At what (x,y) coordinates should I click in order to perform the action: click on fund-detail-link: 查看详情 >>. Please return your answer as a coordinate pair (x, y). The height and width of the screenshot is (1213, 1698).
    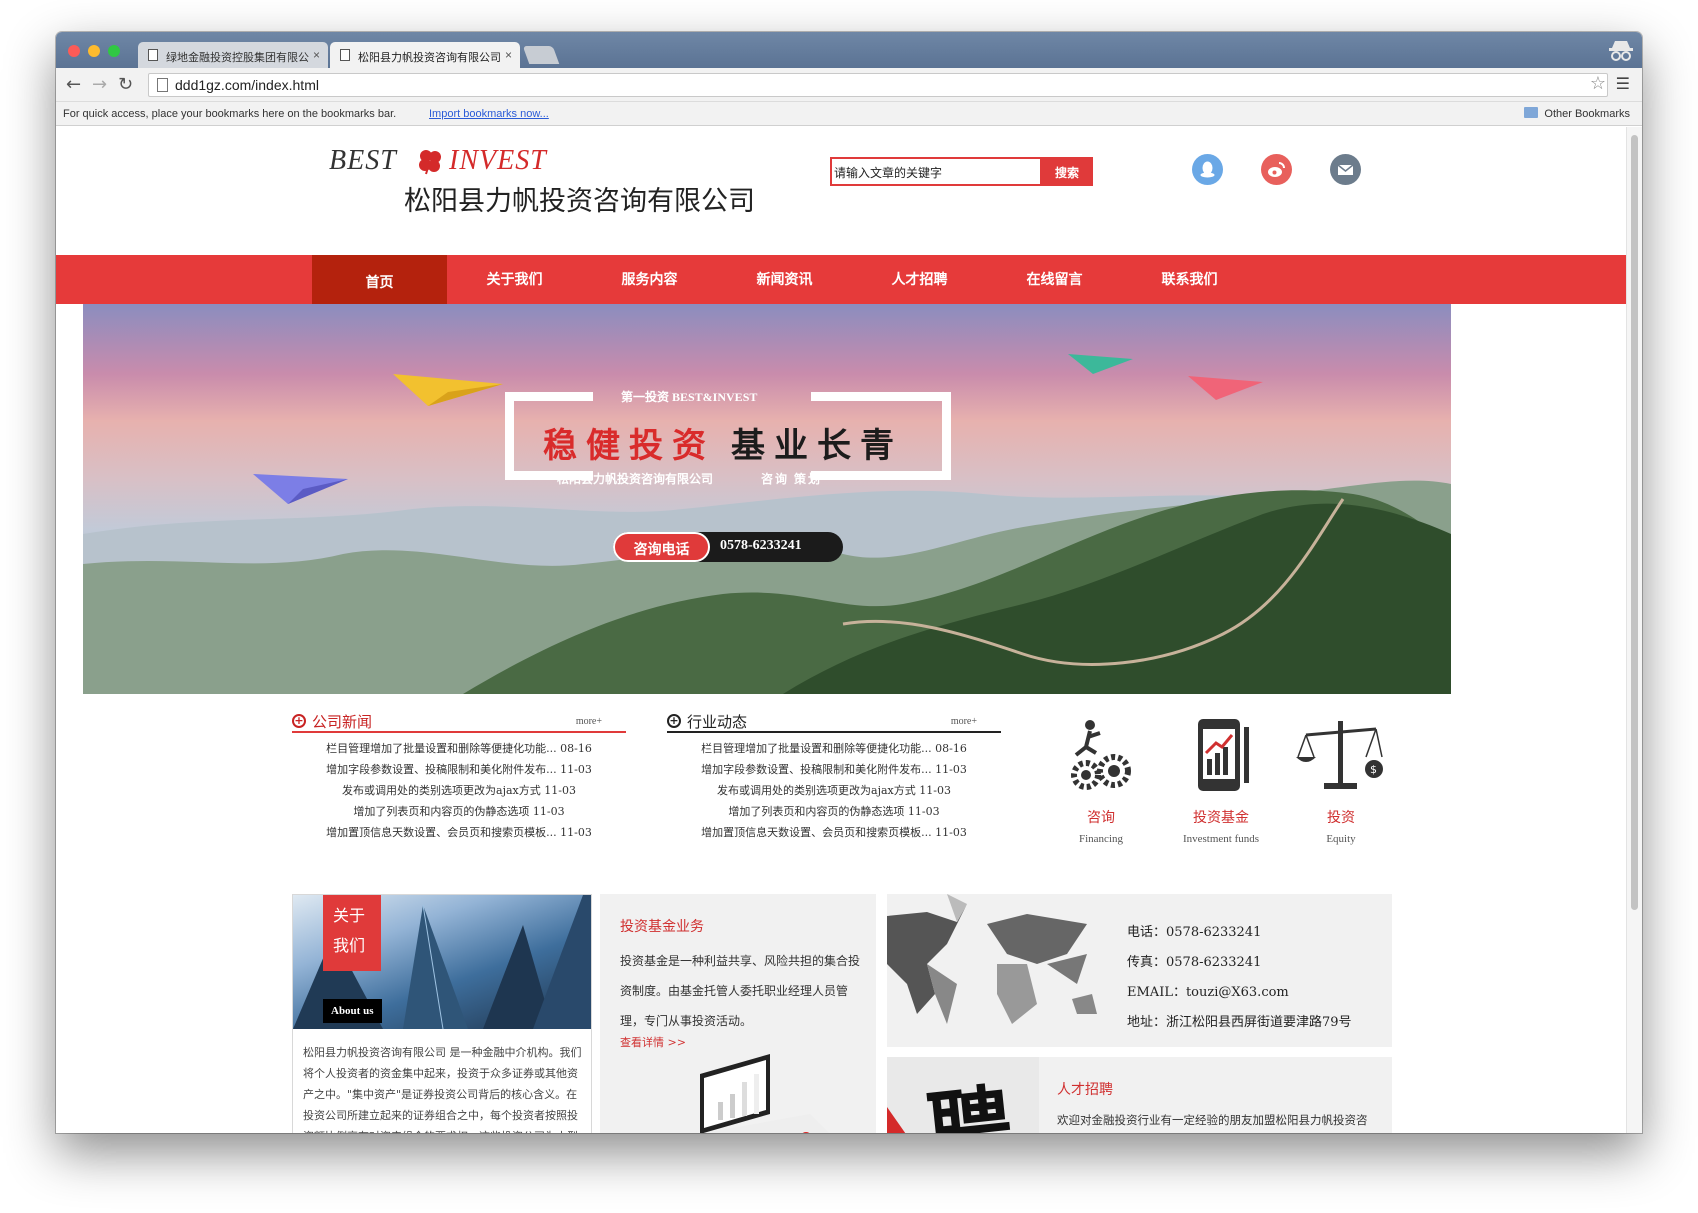
    Looking at the image, I should click on (653, 1042).